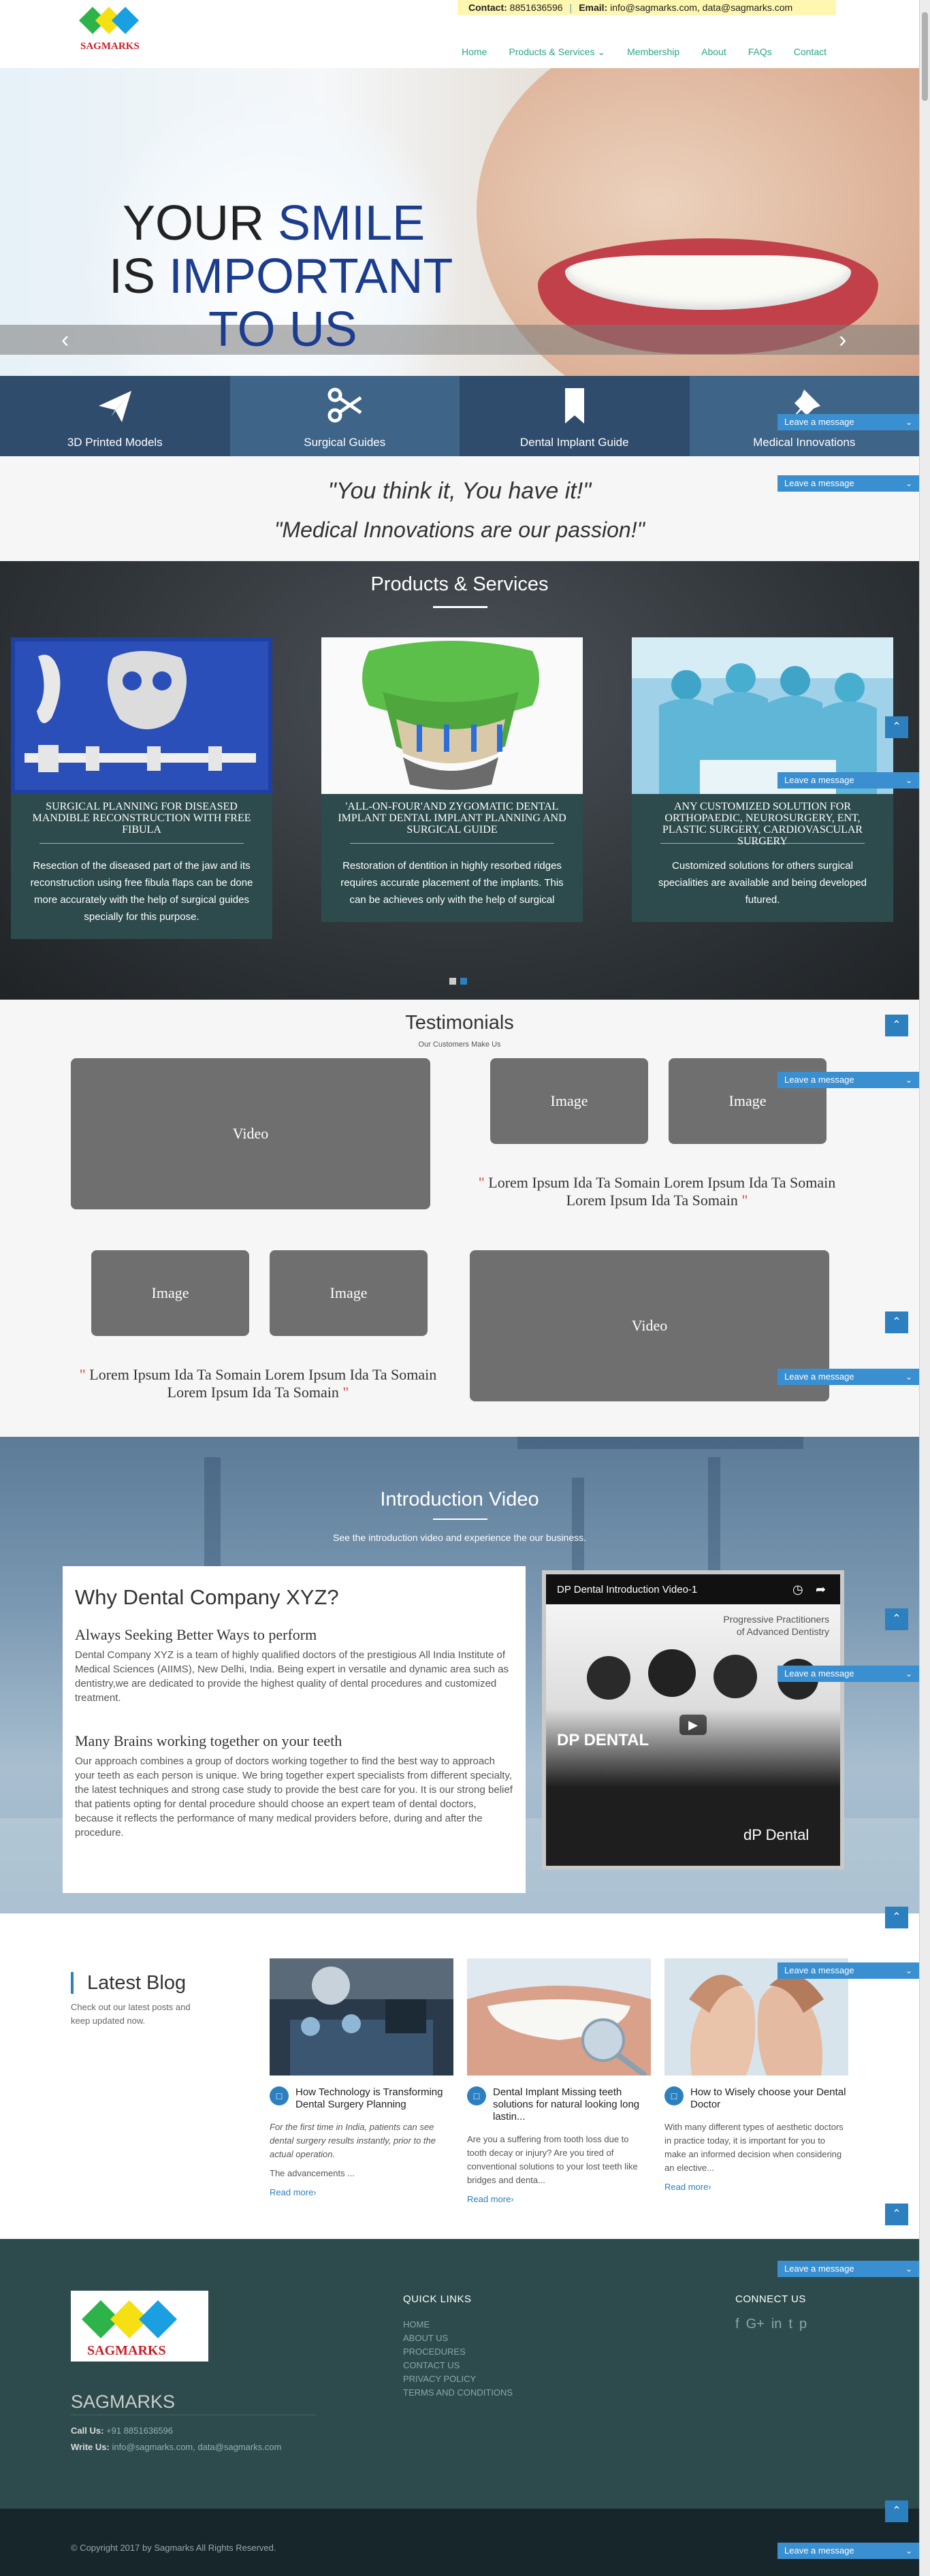 This screenshot has width=930, height=2576. What do you see at coordinates (463, 981) in the screenshot?
I see `carousel-dot-active` at bounding box center [463, 981].